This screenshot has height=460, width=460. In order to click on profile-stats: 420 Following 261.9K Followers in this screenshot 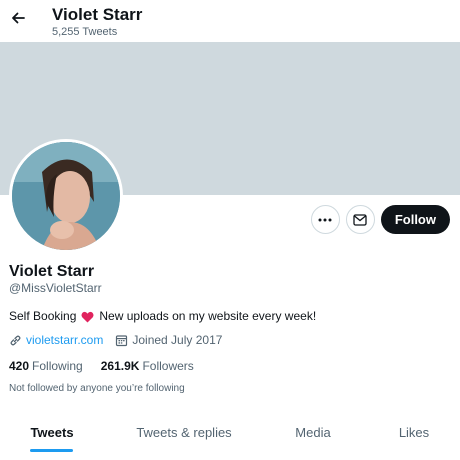, I will do `click(101, 366)`.